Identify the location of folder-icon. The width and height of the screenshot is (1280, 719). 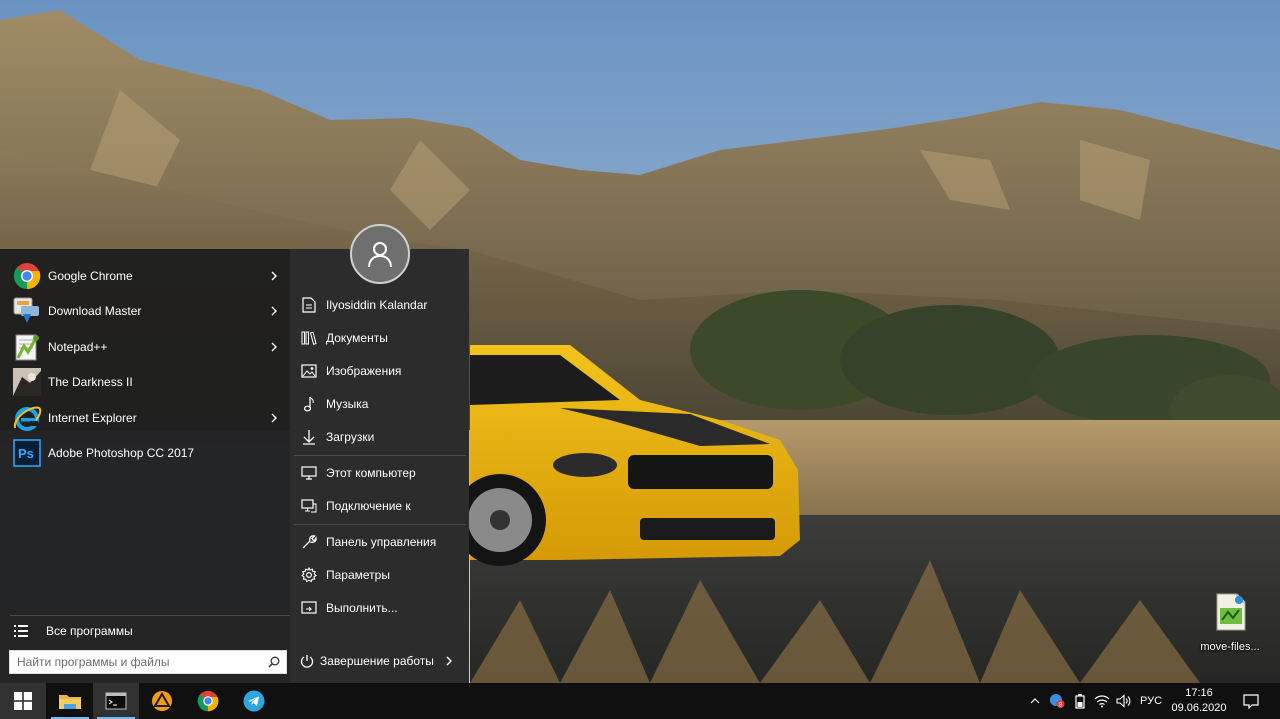
(70, 702).